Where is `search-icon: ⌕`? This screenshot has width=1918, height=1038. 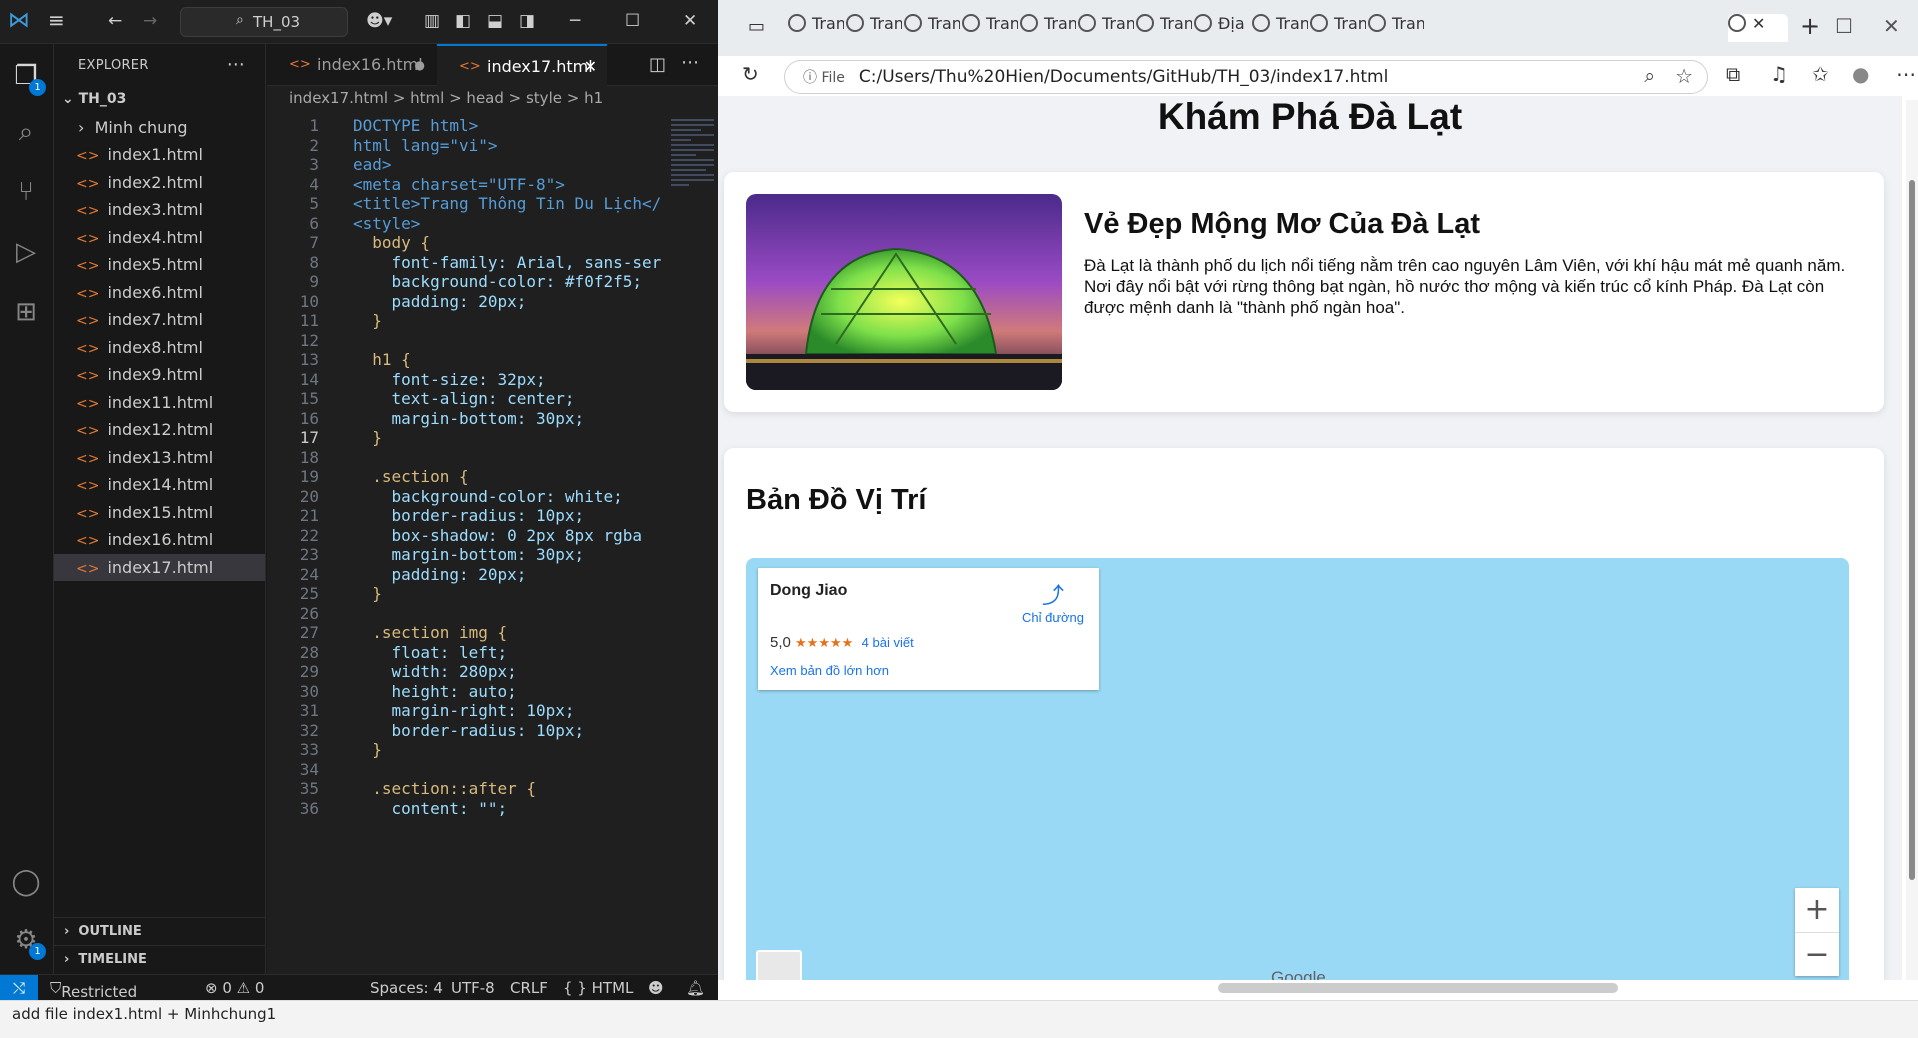 search-icon: ⌕ is located at coordinates (26, 132).